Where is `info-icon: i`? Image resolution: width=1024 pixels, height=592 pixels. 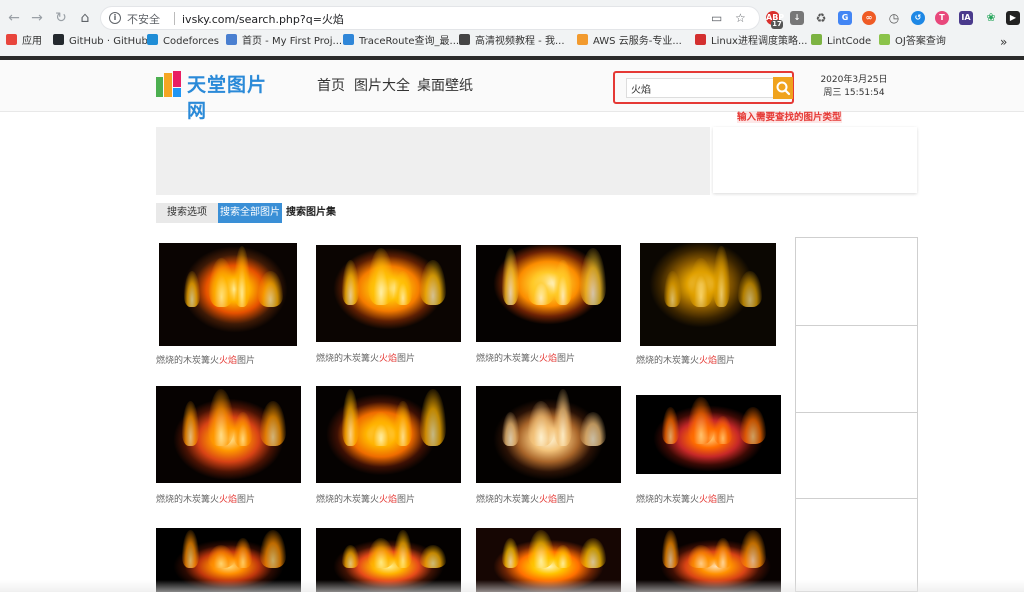
info-icon: i is located at coordinates (115, 18).